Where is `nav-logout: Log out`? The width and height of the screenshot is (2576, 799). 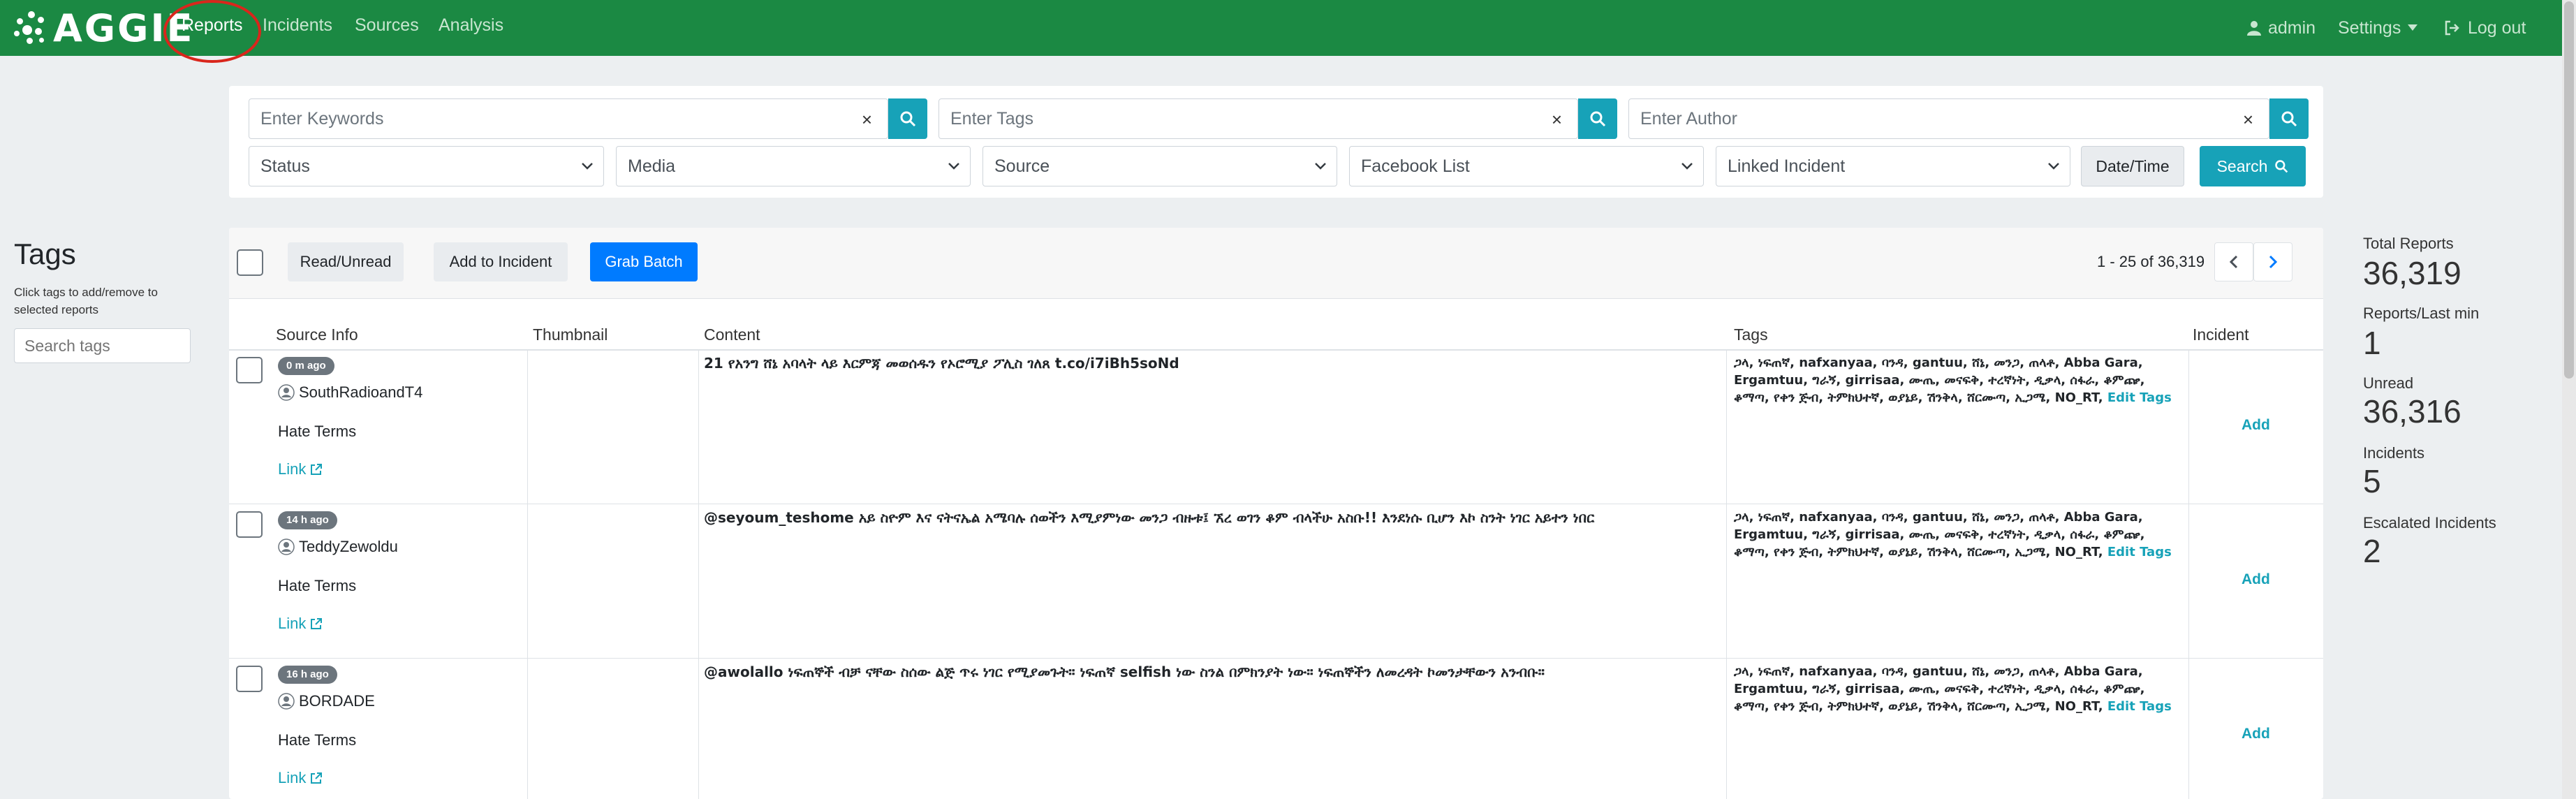
nav-logout: Log out is located at coordinates (2485, 28).